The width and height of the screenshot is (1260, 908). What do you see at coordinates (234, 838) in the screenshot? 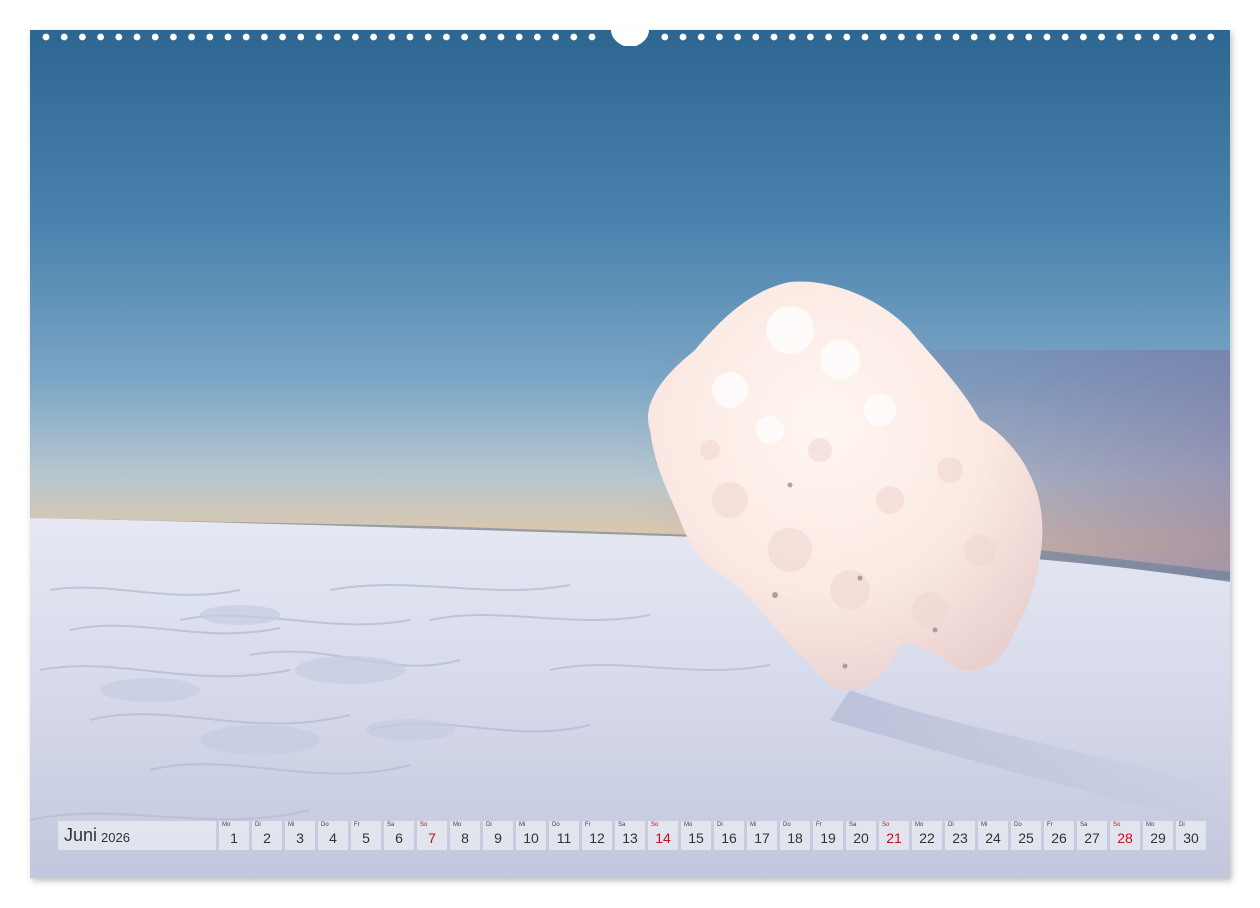
I see `day-number: 1` at bounding box center [234, 838].